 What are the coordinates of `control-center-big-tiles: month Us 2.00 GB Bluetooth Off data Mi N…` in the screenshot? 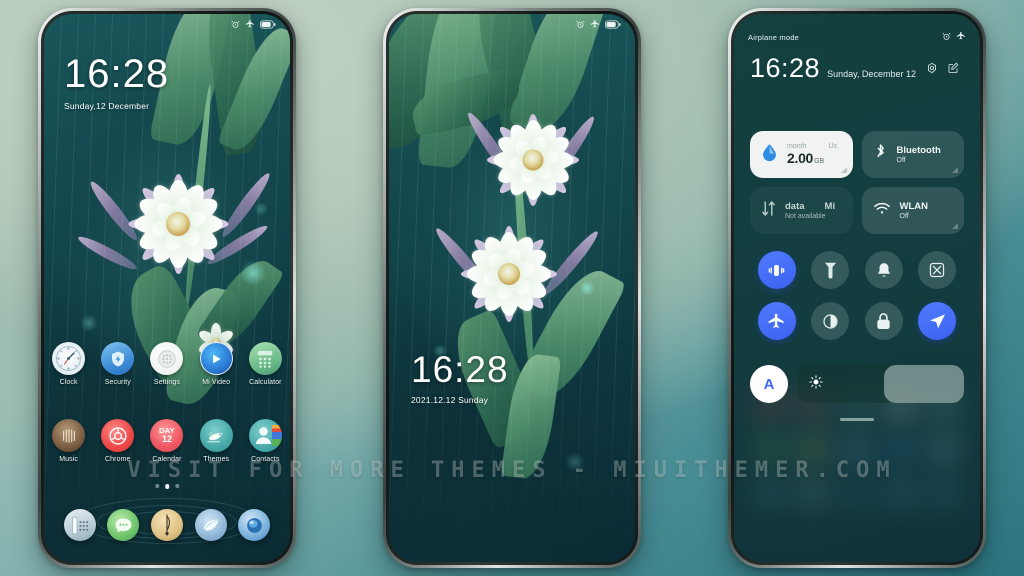 It's located at (857, 182).